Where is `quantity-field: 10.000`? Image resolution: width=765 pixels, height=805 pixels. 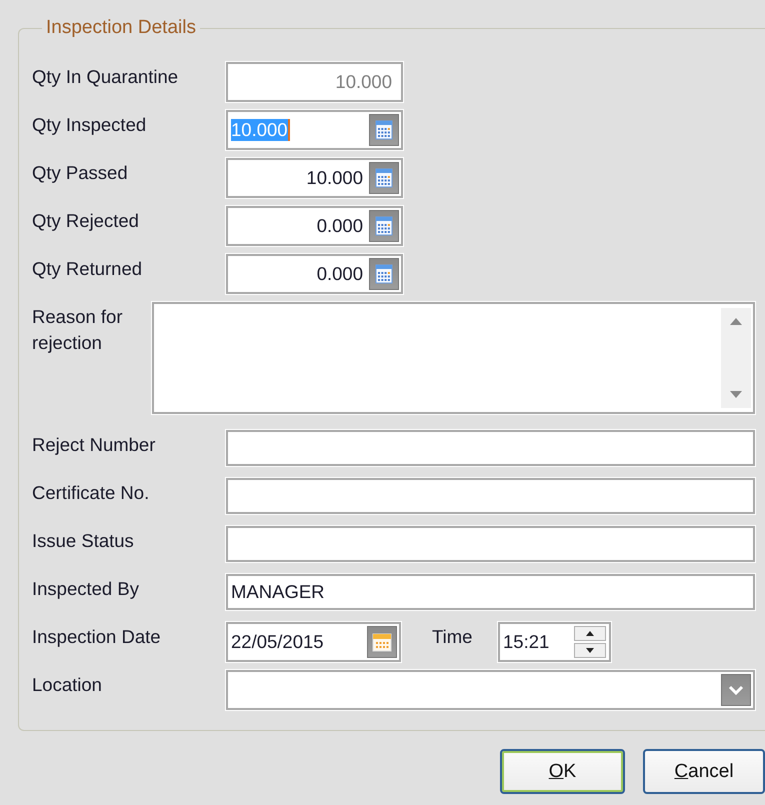
quantity-field: 10.000 is located at coordinates (314, 178).